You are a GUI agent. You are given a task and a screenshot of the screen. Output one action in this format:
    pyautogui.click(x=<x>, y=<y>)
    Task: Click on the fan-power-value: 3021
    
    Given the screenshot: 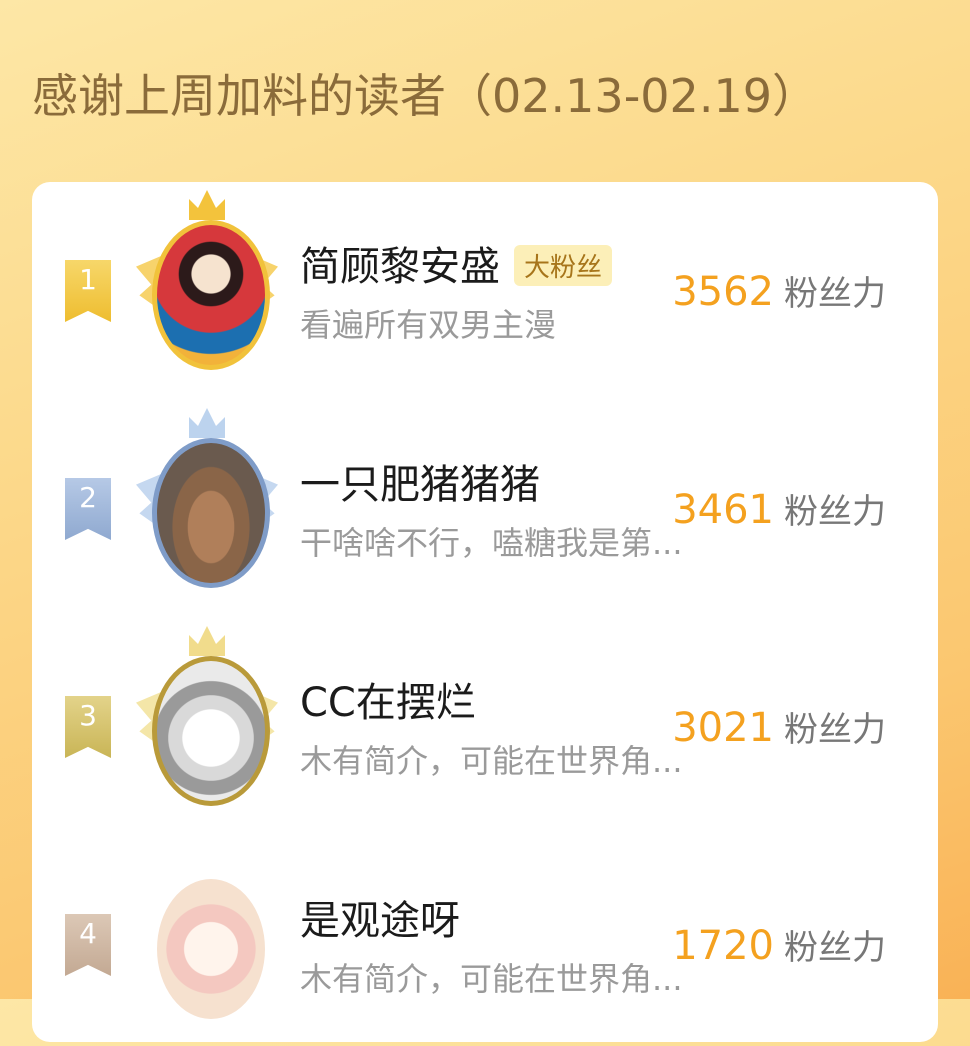 What is the action you would take?
    pyautogui.click(x=723, y=728)
    